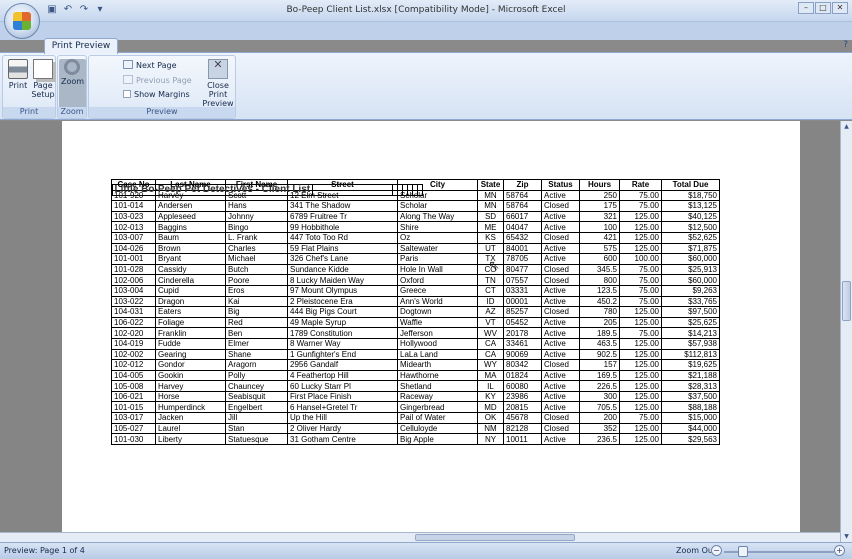  What do you see at coordinates (806, 8) in the screenshot?
I see `minimize-button: –` at bounding box center [806, 8].